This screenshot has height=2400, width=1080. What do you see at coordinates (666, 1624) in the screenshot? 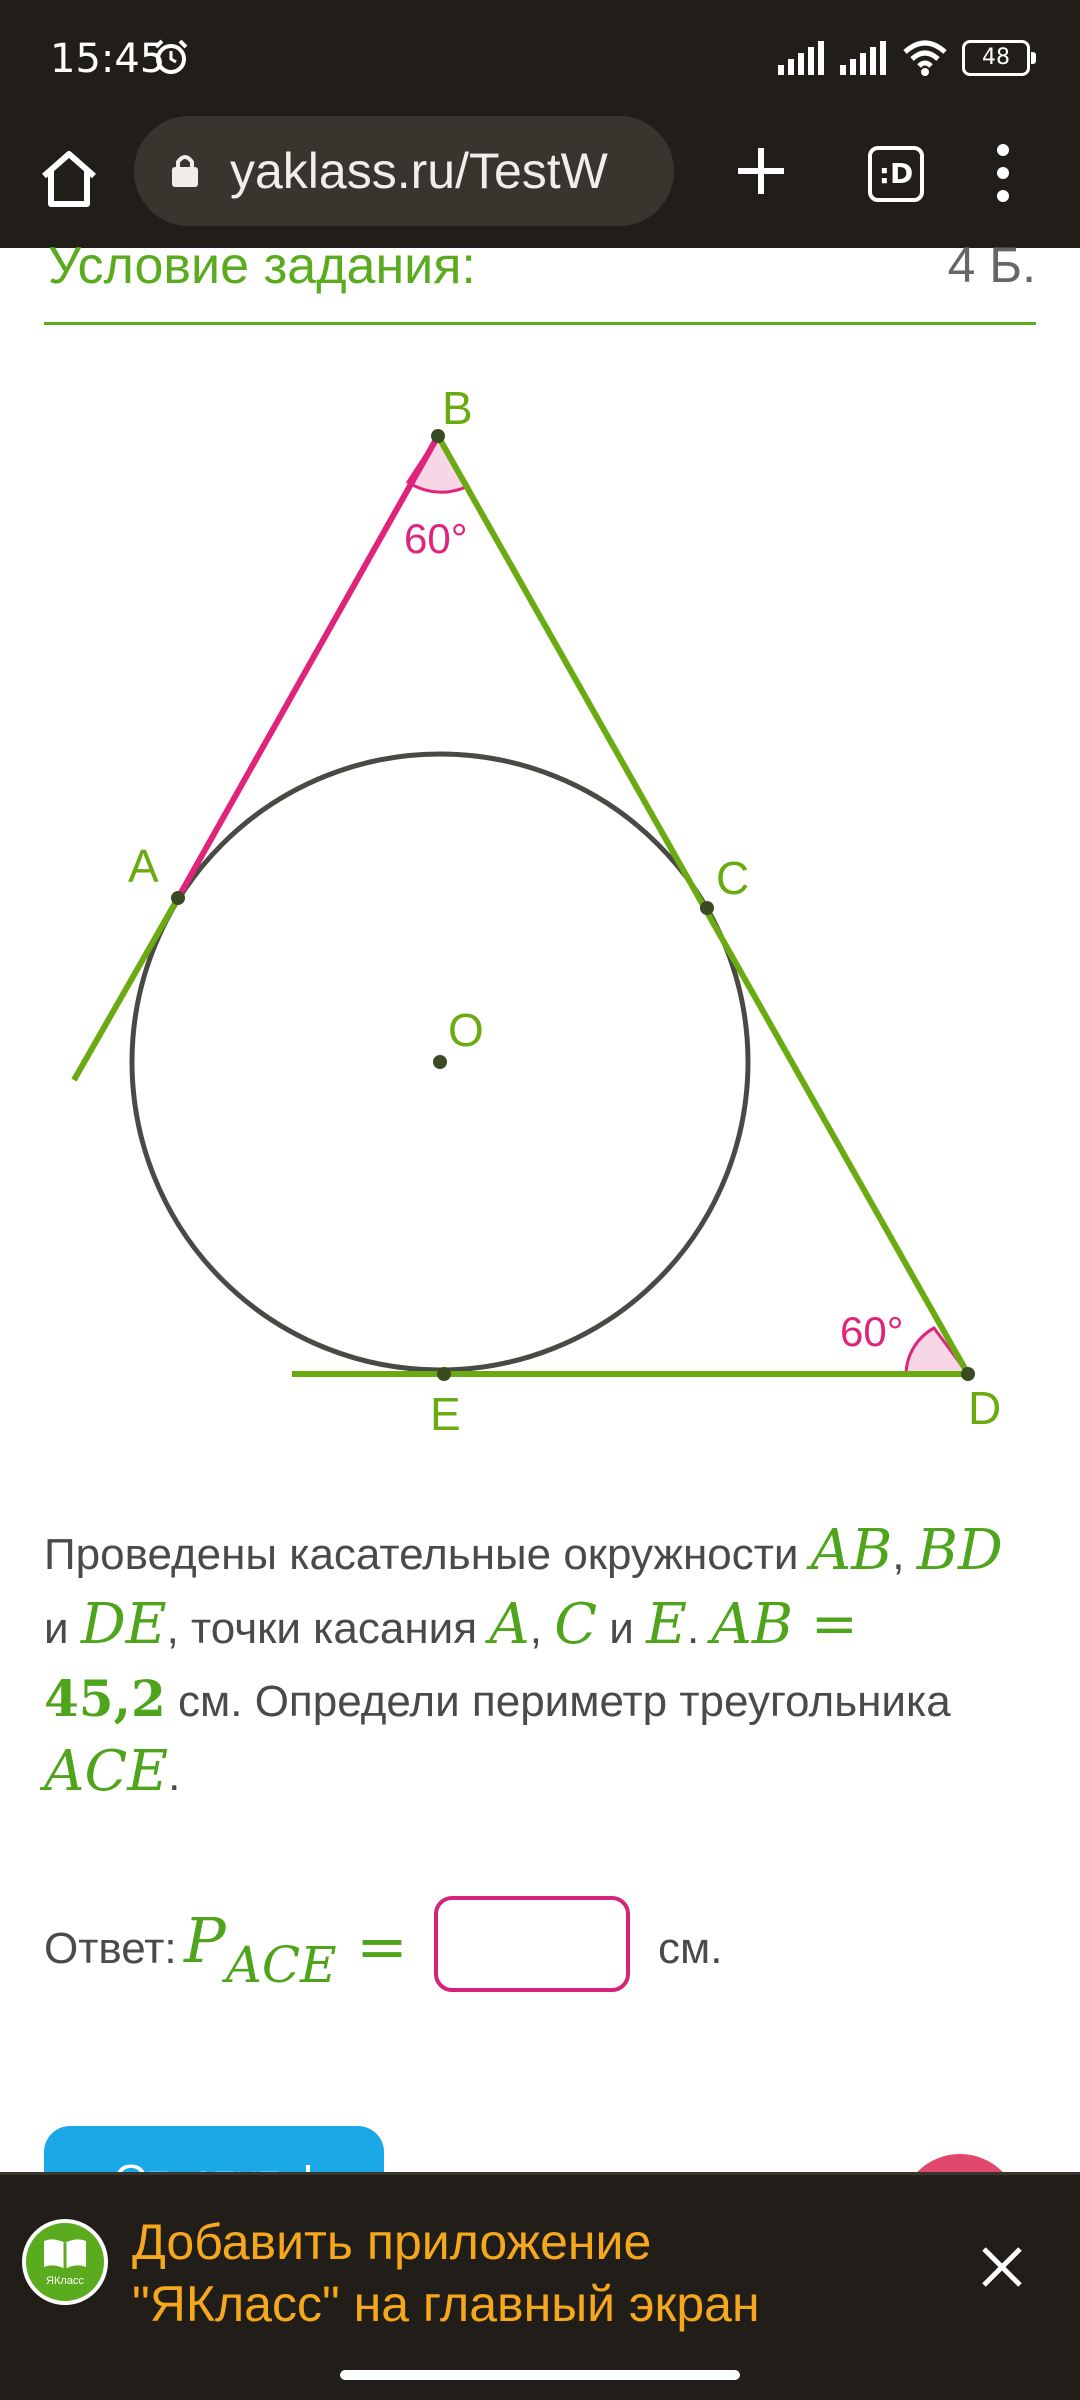
I see `math-e: E` at bounding box center [666, 1624].